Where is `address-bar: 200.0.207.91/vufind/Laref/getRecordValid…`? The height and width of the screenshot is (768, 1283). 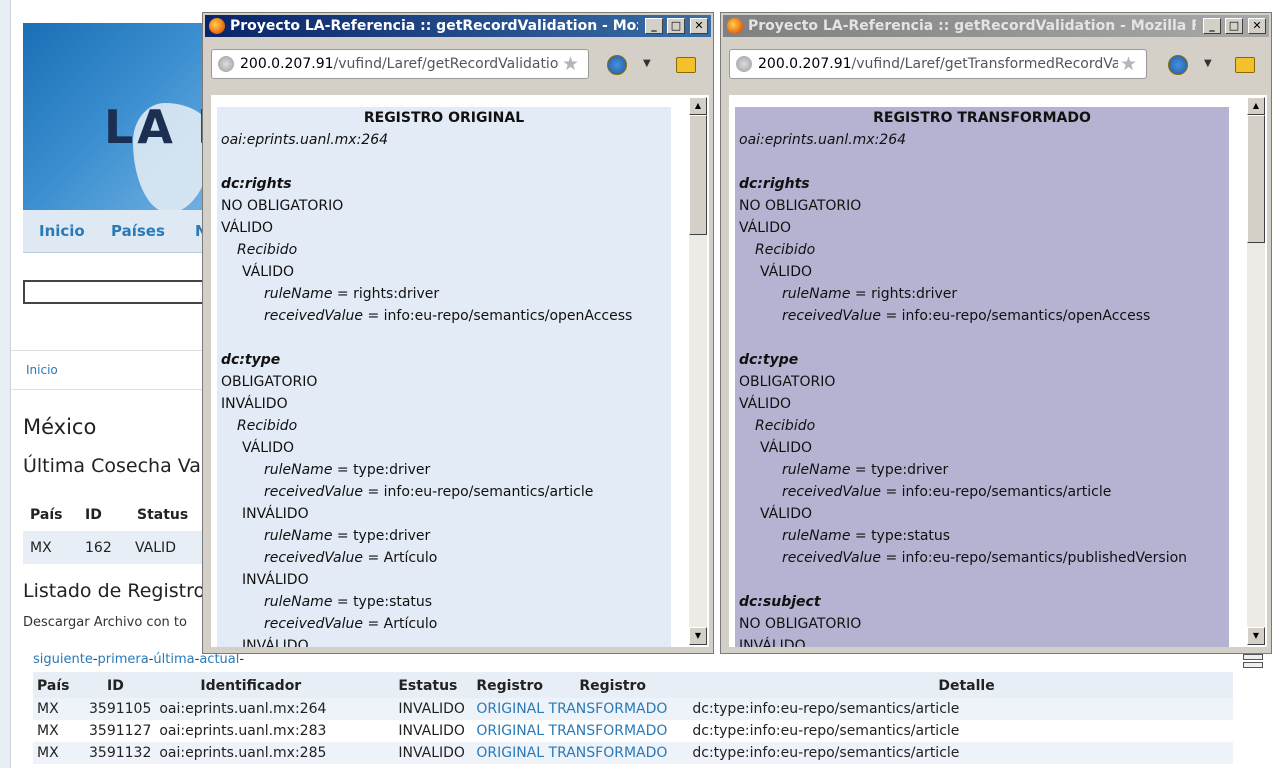
address-bar: 200.0.207.91/vufind/Laref/getRecordValid… is located at coordinates (400, 64).